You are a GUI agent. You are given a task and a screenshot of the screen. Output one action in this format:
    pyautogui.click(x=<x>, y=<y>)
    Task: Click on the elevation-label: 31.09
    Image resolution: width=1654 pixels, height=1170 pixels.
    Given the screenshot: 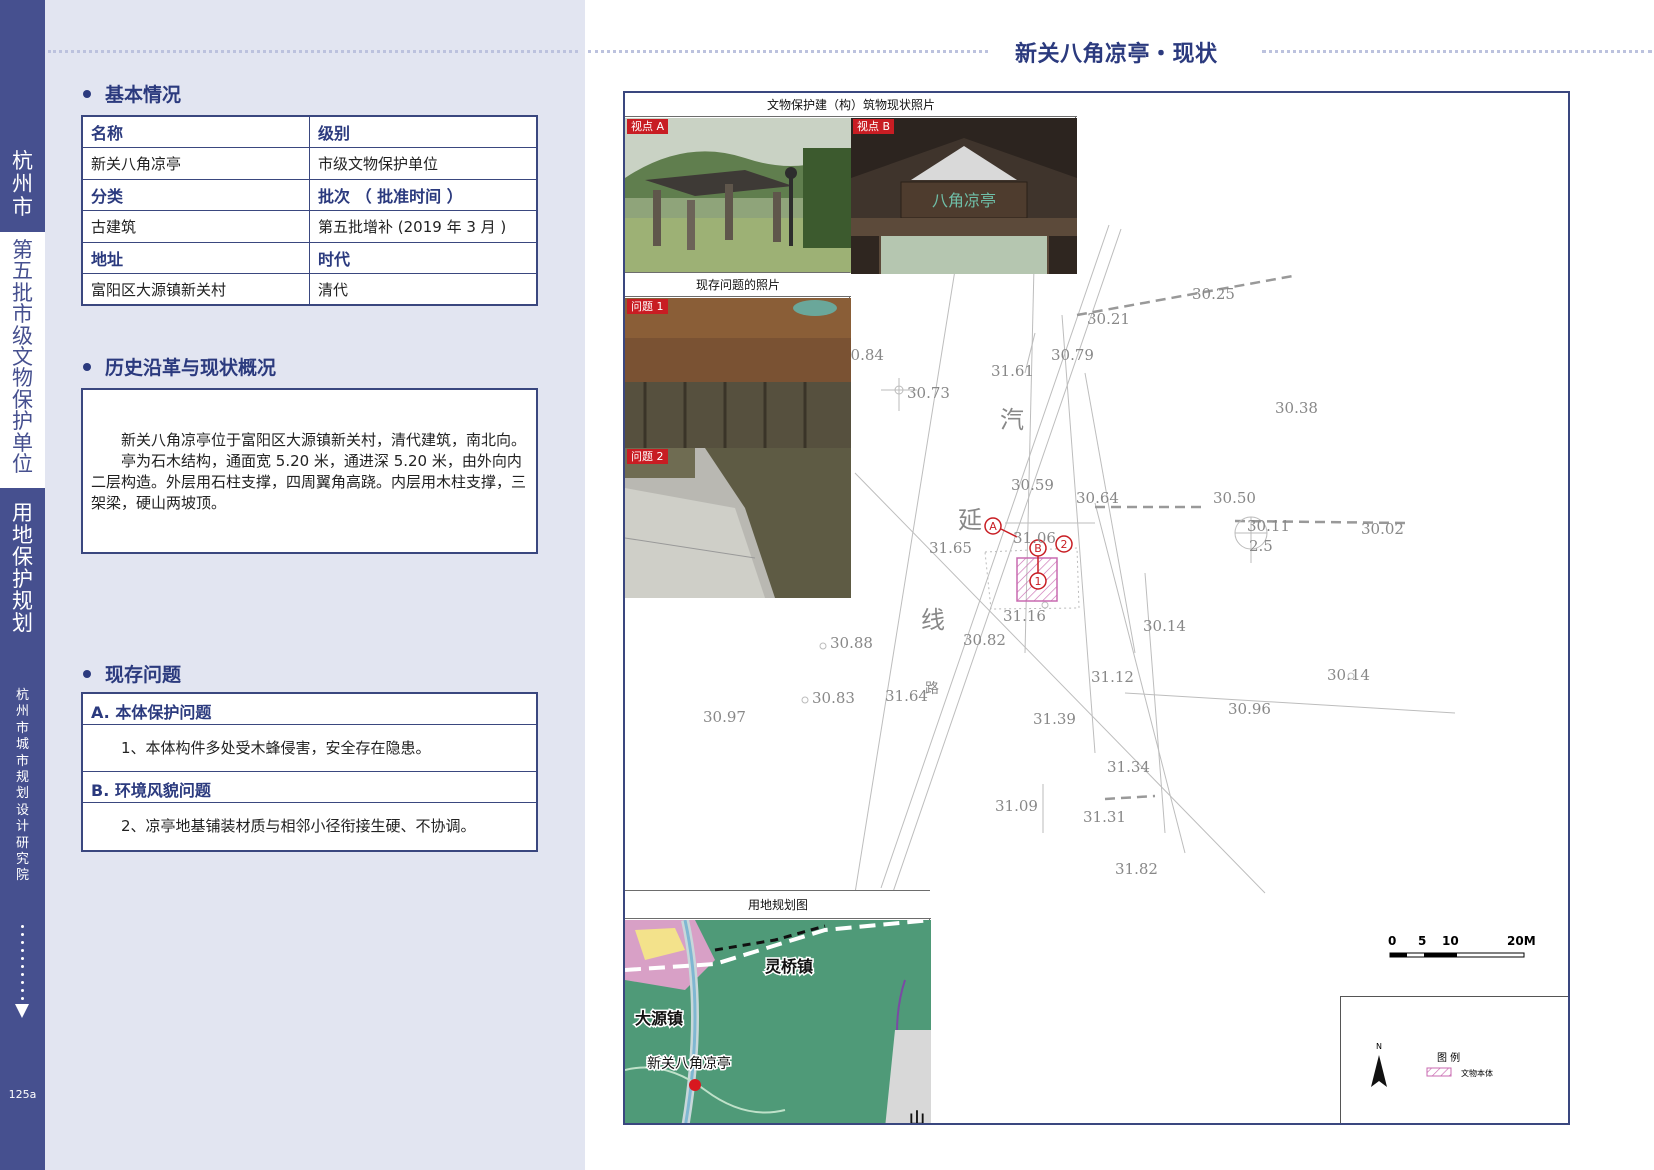 What is the action you would take?
    pyautogui.click(x=1016, y=806)
    